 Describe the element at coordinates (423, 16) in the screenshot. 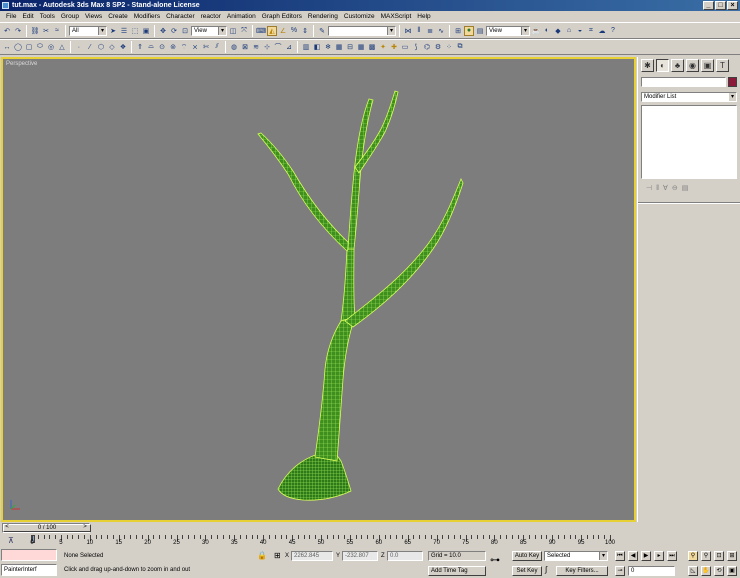

I see `menu-help: Help` at that location.